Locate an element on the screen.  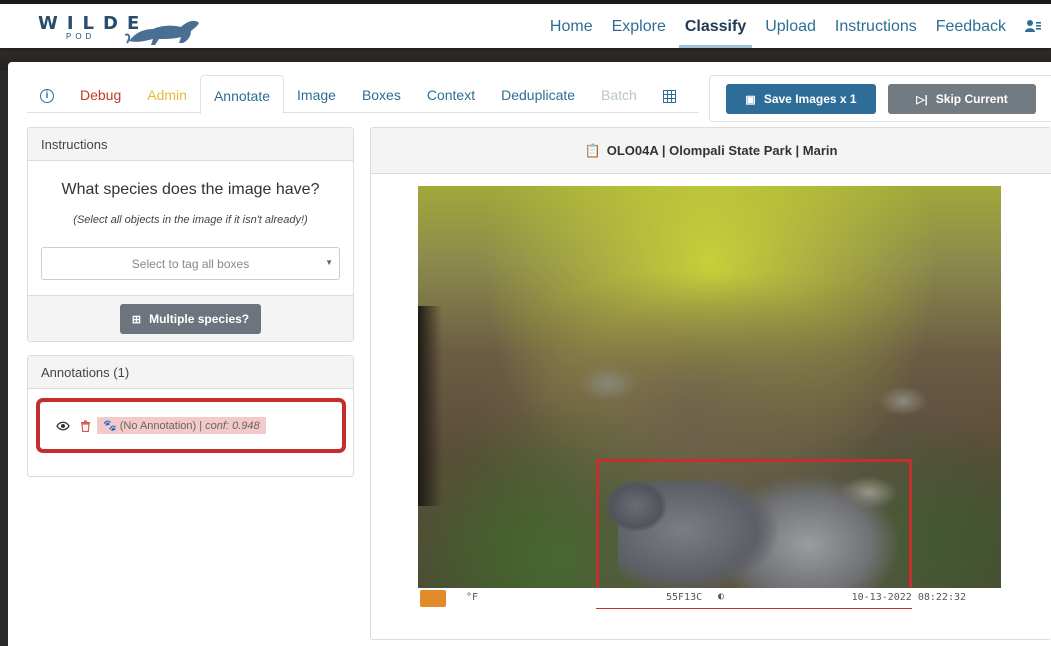
camera-brand-logo is located at coordinates (433, 598).